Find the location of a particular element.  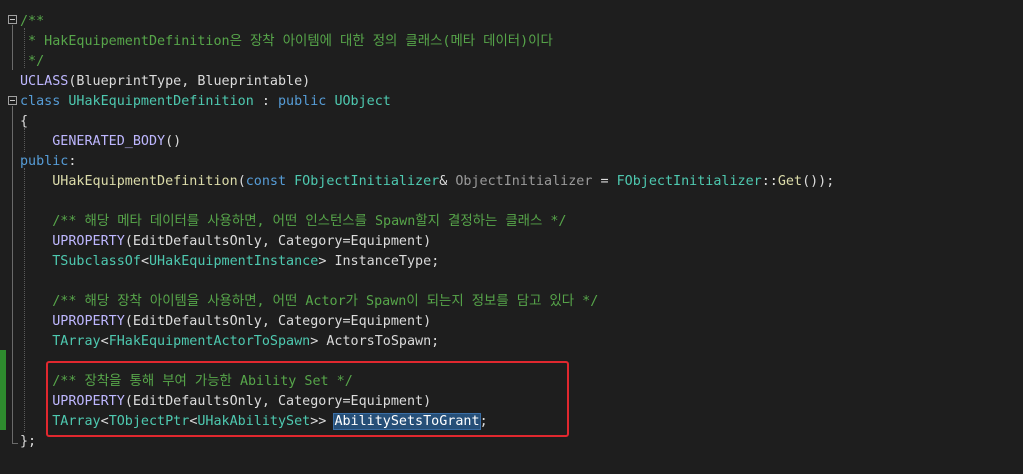

code-token: /** is located at coordinates (32, 21).